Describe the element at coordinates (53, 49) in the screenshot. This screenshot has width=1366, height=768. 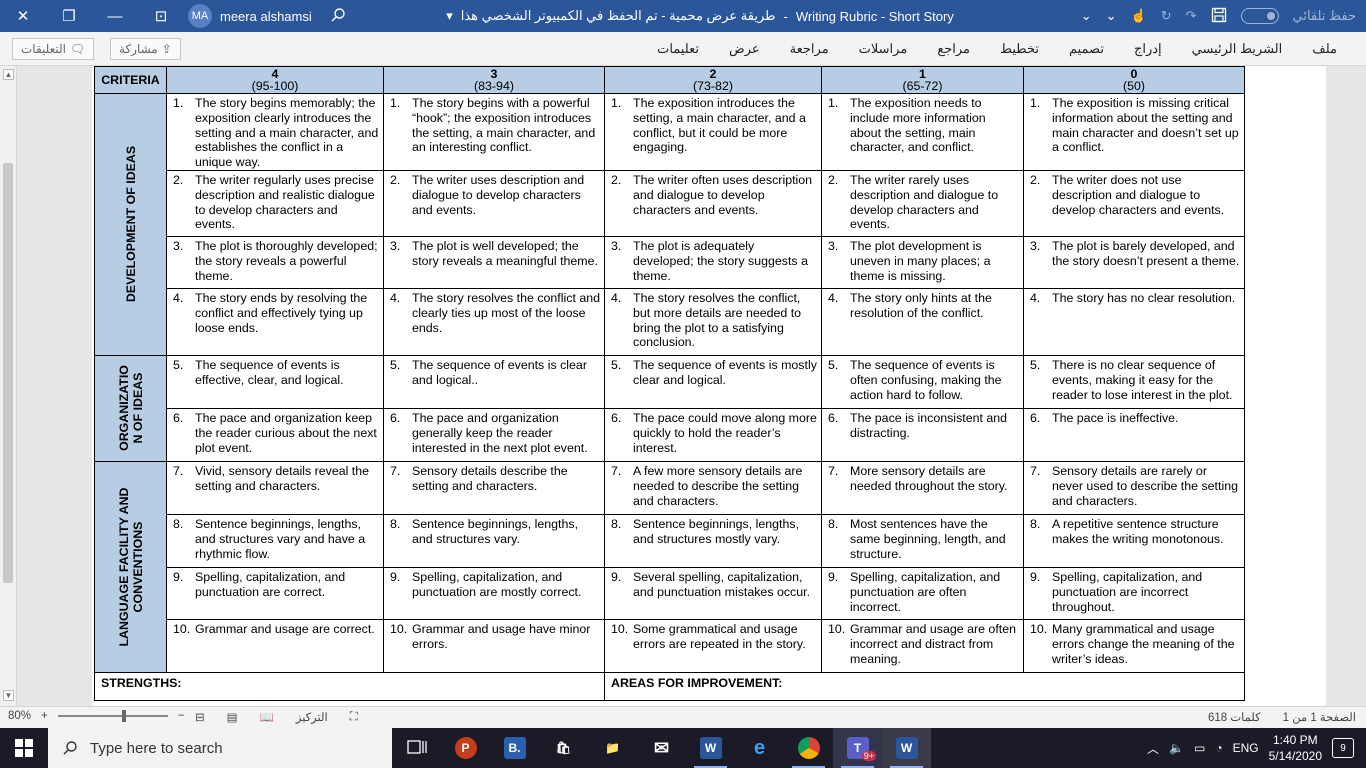
I see `comments-button: التعليقات 🗨` at that location.